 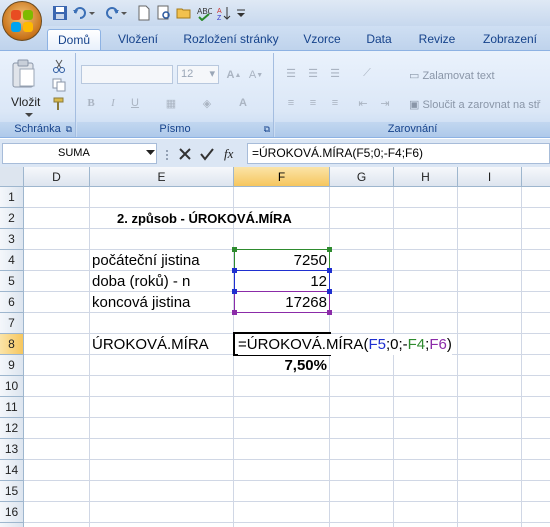 I want to click on row-header-11: 11, so click(x=12, y=407).